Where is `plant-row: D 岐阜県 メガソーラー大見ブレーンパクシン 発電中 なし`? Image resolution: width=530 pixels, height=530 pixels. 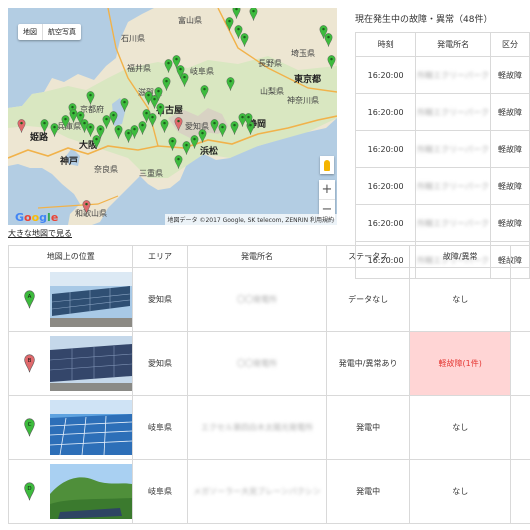 plant-row: D 岐阜県 メガソーラー大見ブレーンパクシン 発電中 なし is located at coordinates (268, 491).